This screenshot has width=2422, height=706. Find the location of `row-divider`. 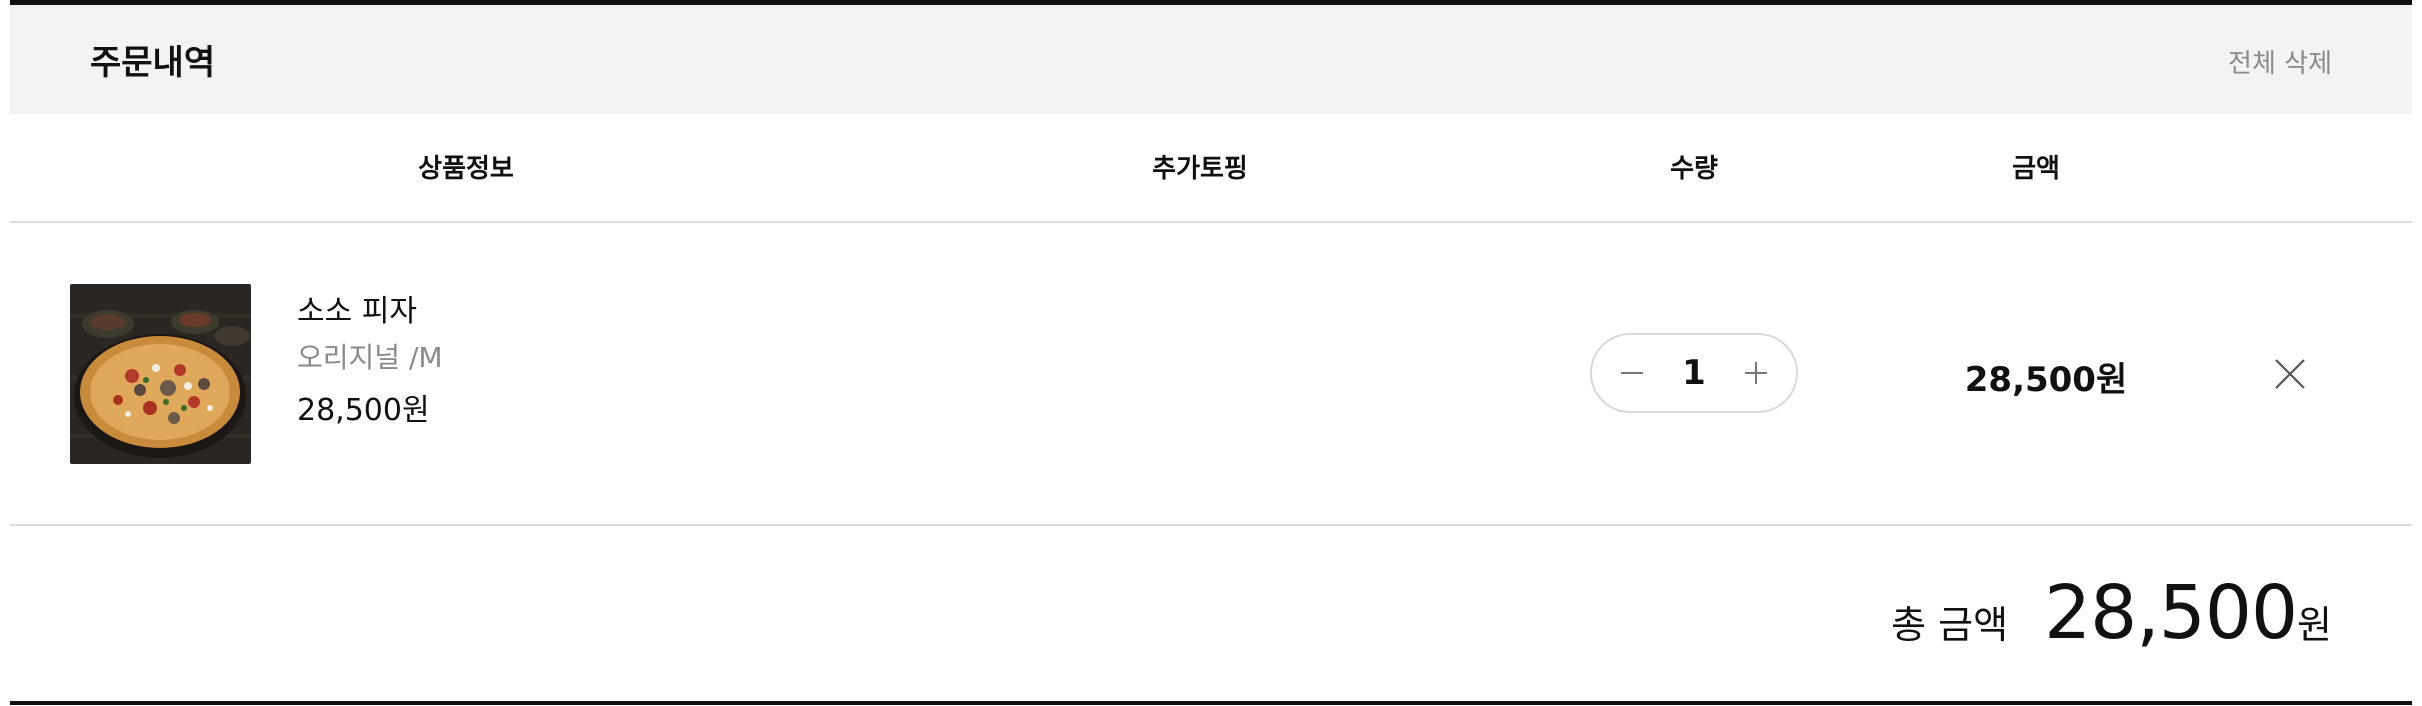

row-divider is located at coordinates (1211, 525).